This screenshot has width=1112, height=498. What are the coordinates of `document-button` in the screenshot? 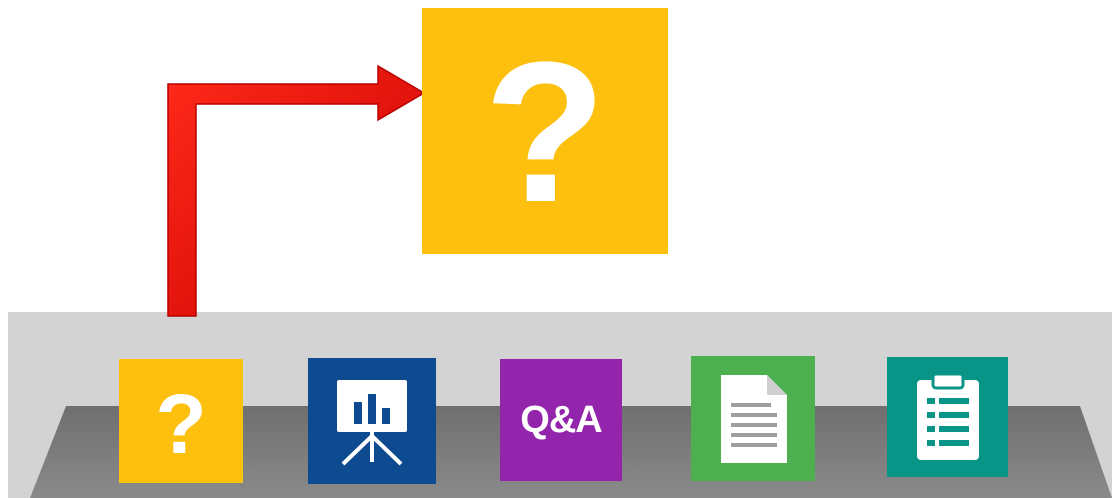 It's located at (753, 418).